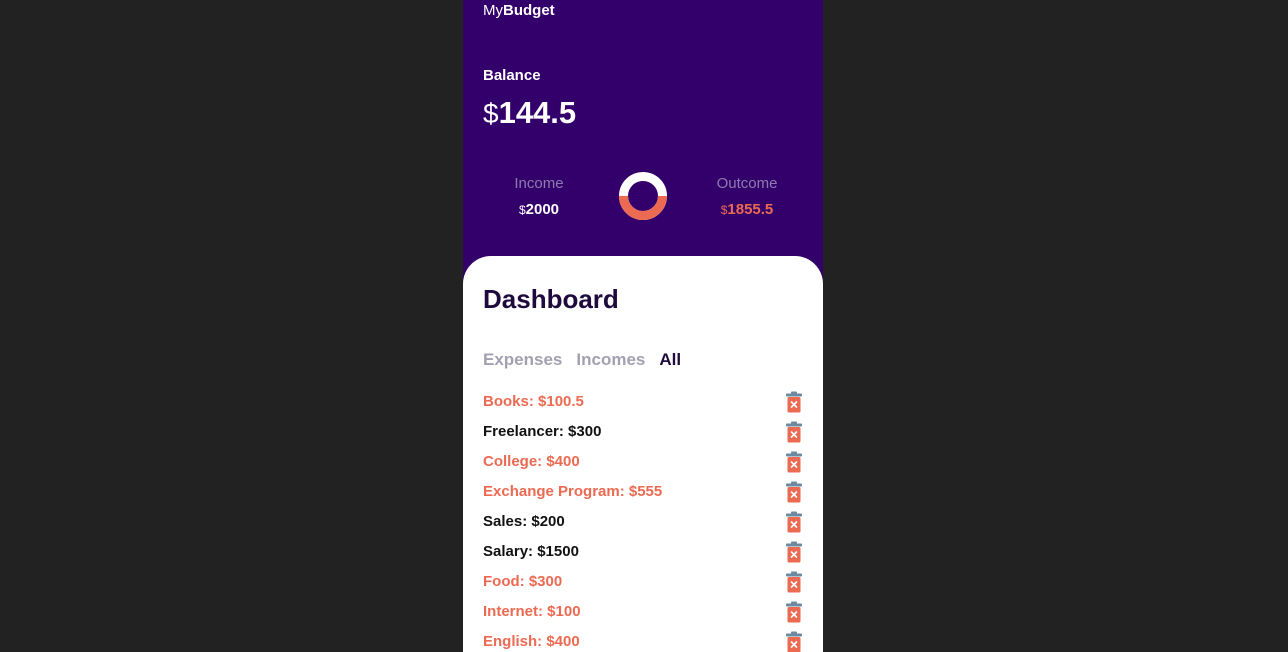  Describe the element at coordinates (643, 196) in the screenshot. I see `balance-donut-chart` at that location.